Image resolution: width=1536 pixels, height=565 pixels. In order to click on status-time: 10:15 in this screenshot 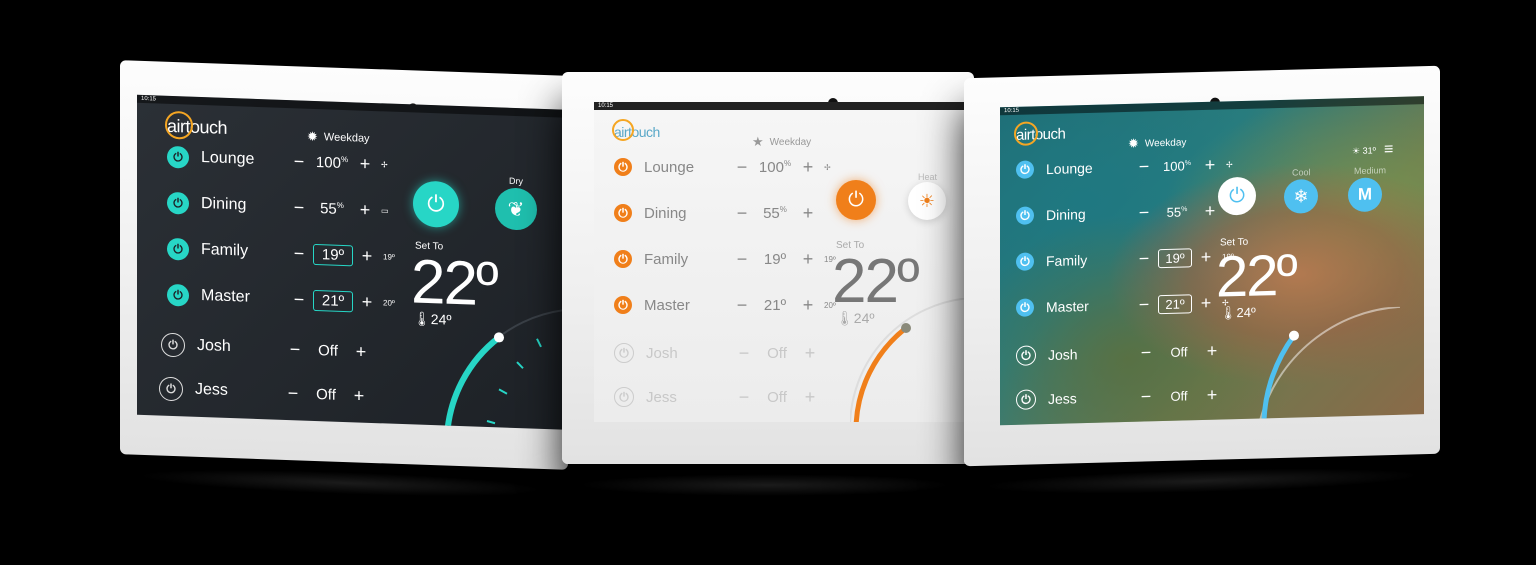, I will do `click(149, 99)`.